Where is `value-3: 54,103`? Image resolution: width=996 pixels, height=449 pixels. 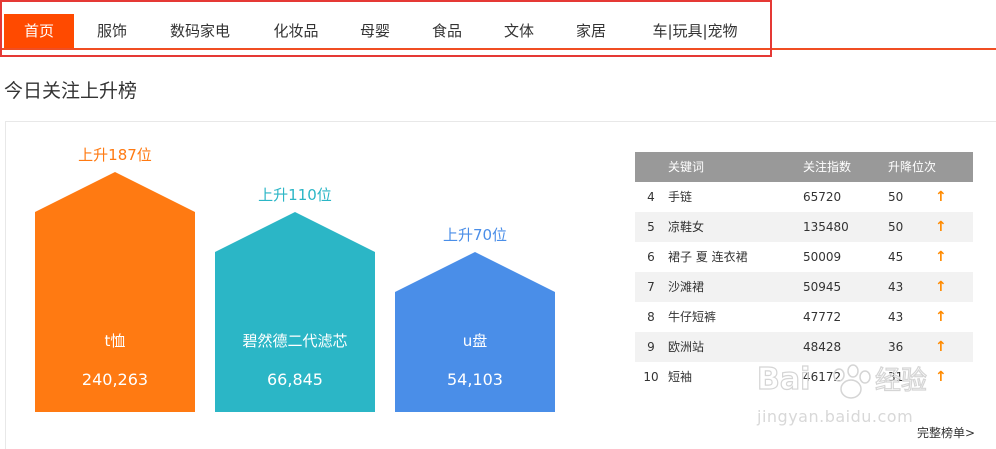 value-3: 54,103 is located at coordinates (475, 379).